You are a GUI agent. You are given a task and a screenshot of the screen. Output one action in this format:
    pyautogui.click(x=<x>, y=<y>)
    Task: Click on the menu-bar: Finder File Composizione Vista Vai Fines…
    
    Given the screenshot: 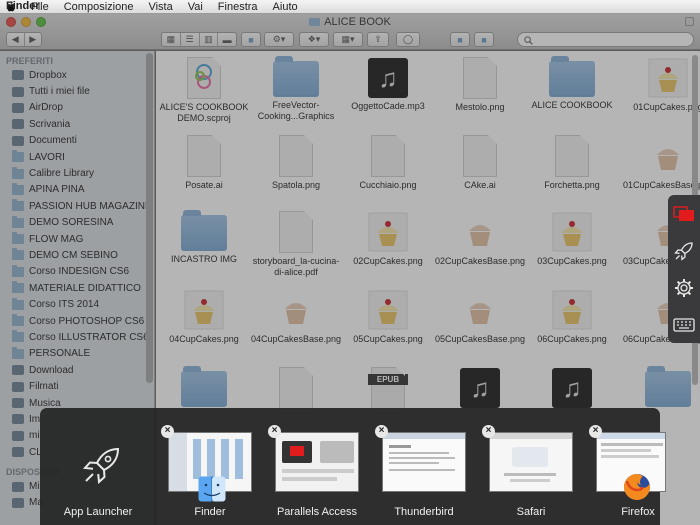 What is the action you would take?
    pyautogui.click(x=350, y=7)
    